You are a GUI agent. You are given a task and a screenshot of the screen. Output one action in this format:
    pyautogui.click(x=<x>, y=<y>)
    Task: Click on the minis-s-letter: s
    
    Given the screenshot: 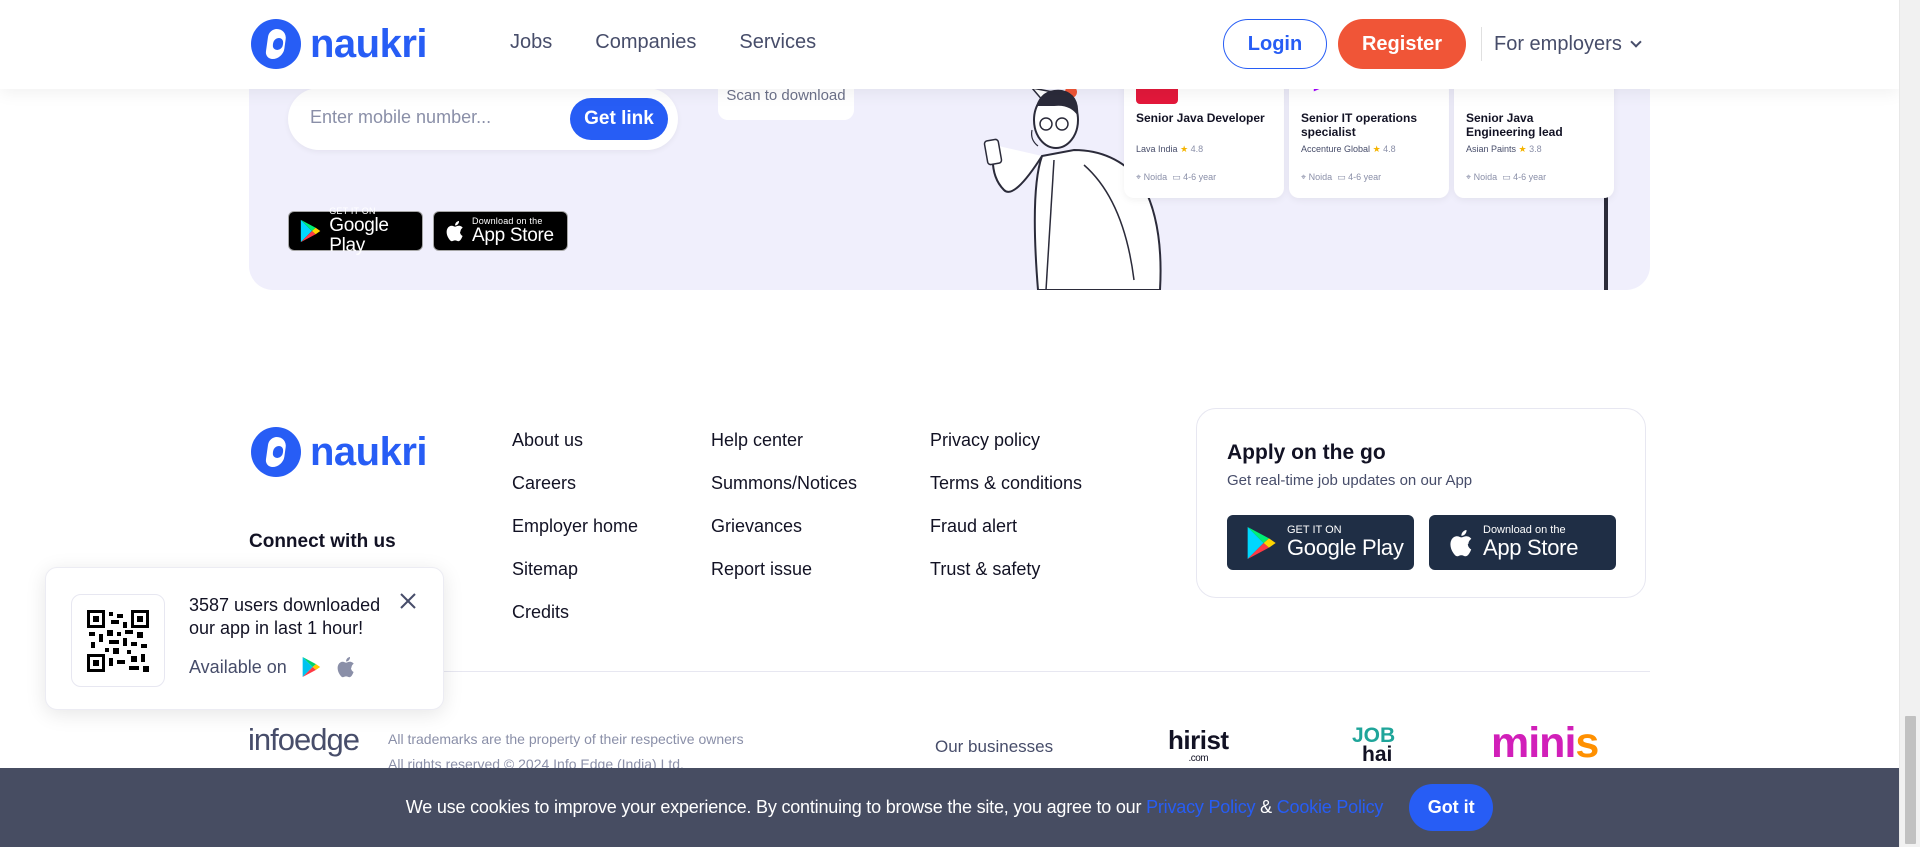 What is the action you would take?
    pyautogui.click(x=1587, y=743)
    